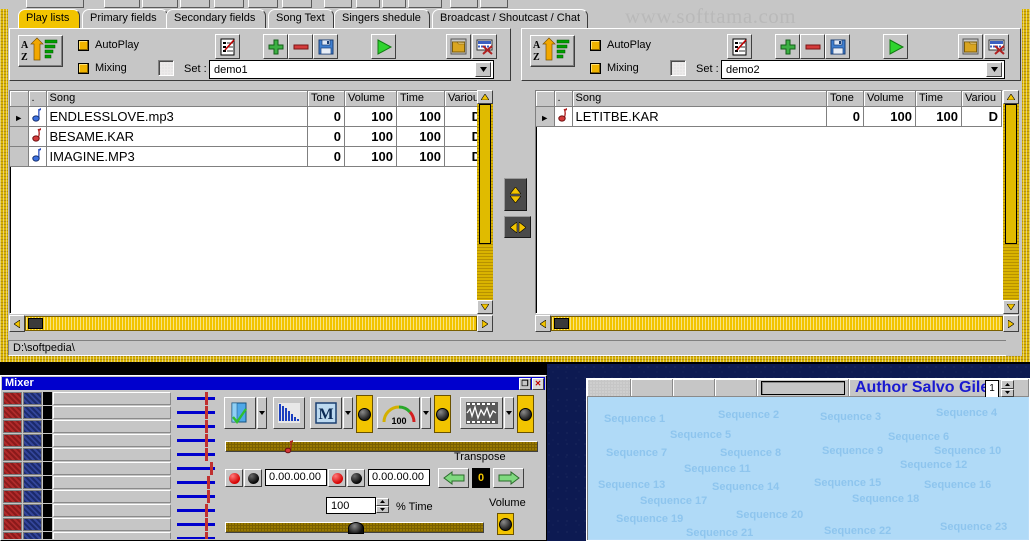 The image size is (1030, 541). I want to click on mixing-checkbox, so click(83, 68).